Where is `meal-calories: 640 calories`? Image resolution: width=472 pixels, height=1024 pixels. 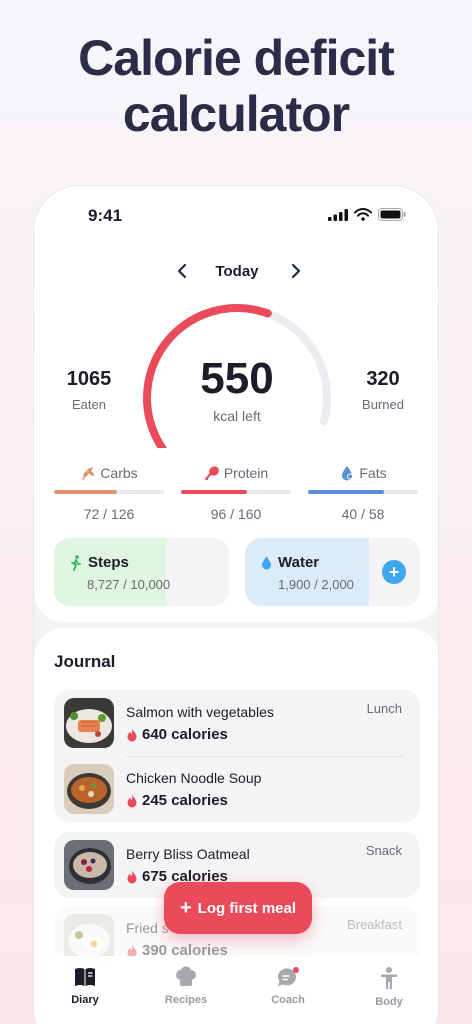 meal-calories: 640 calories is located at coordinates (177, 734).